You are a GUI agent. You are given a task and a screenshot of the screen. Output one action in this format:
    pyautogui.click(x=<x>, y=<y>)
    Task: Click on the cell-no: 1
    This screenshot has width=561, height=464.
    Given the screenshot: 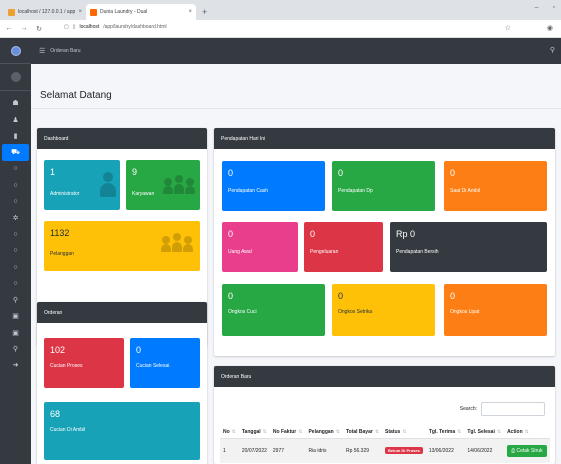 What is the action you would take?
    pyautogui.click(x=229, y=450)
    